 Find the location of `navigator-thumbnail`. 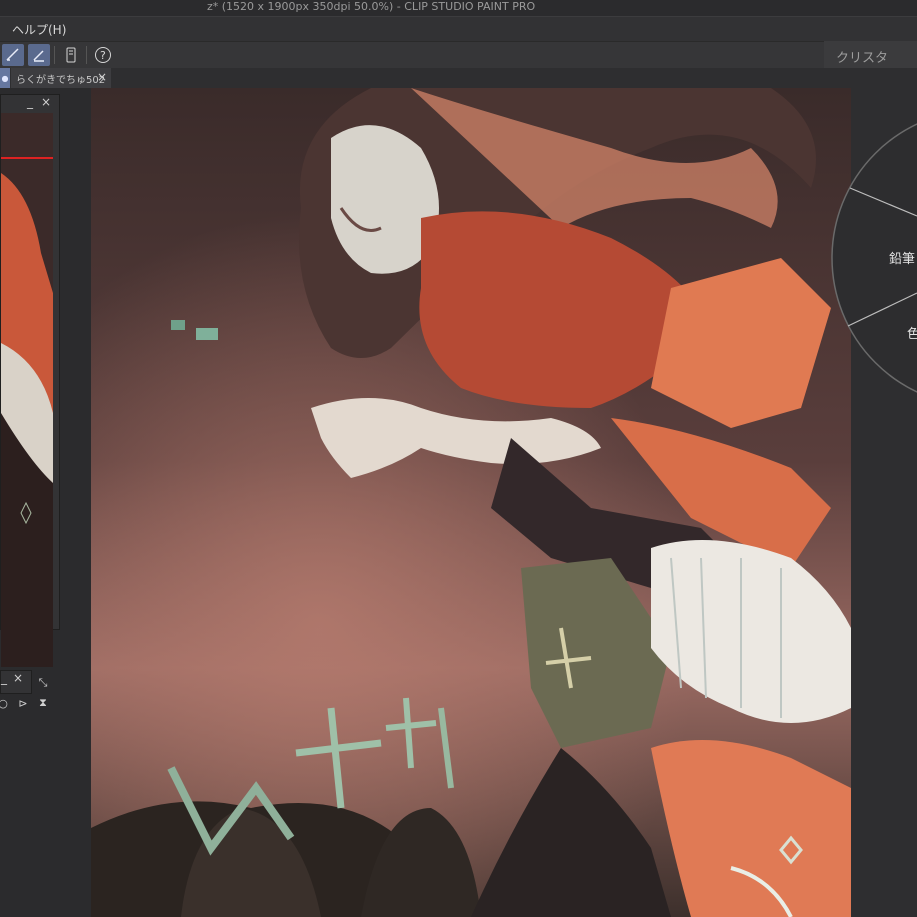

navigator-thumbnail is located at coordinates (27, 390).